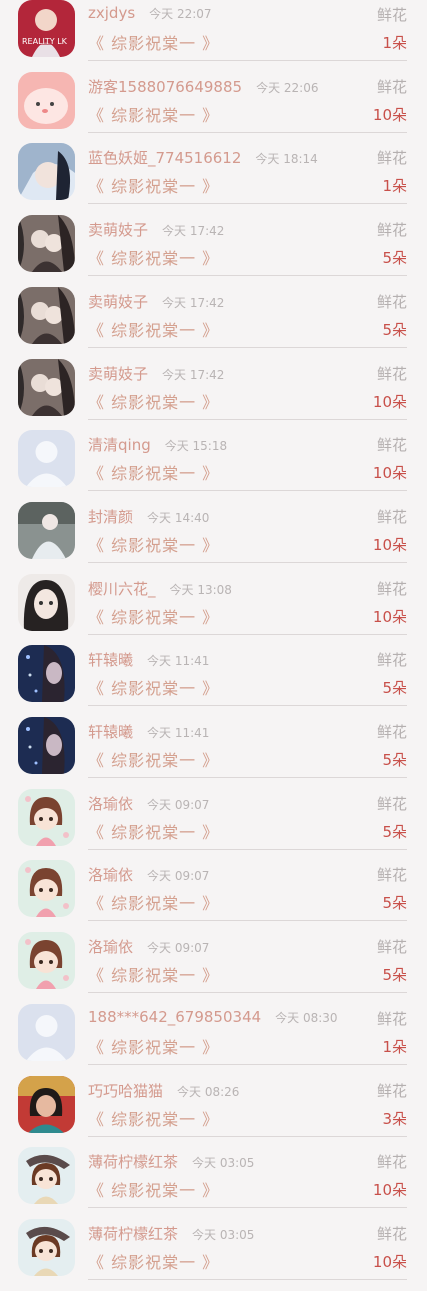  I want to click on gift-record-row: 188***642_679850344 今天 08:30 鲜花《 综影祝棠一 》 1朵, so click(213, 1039).